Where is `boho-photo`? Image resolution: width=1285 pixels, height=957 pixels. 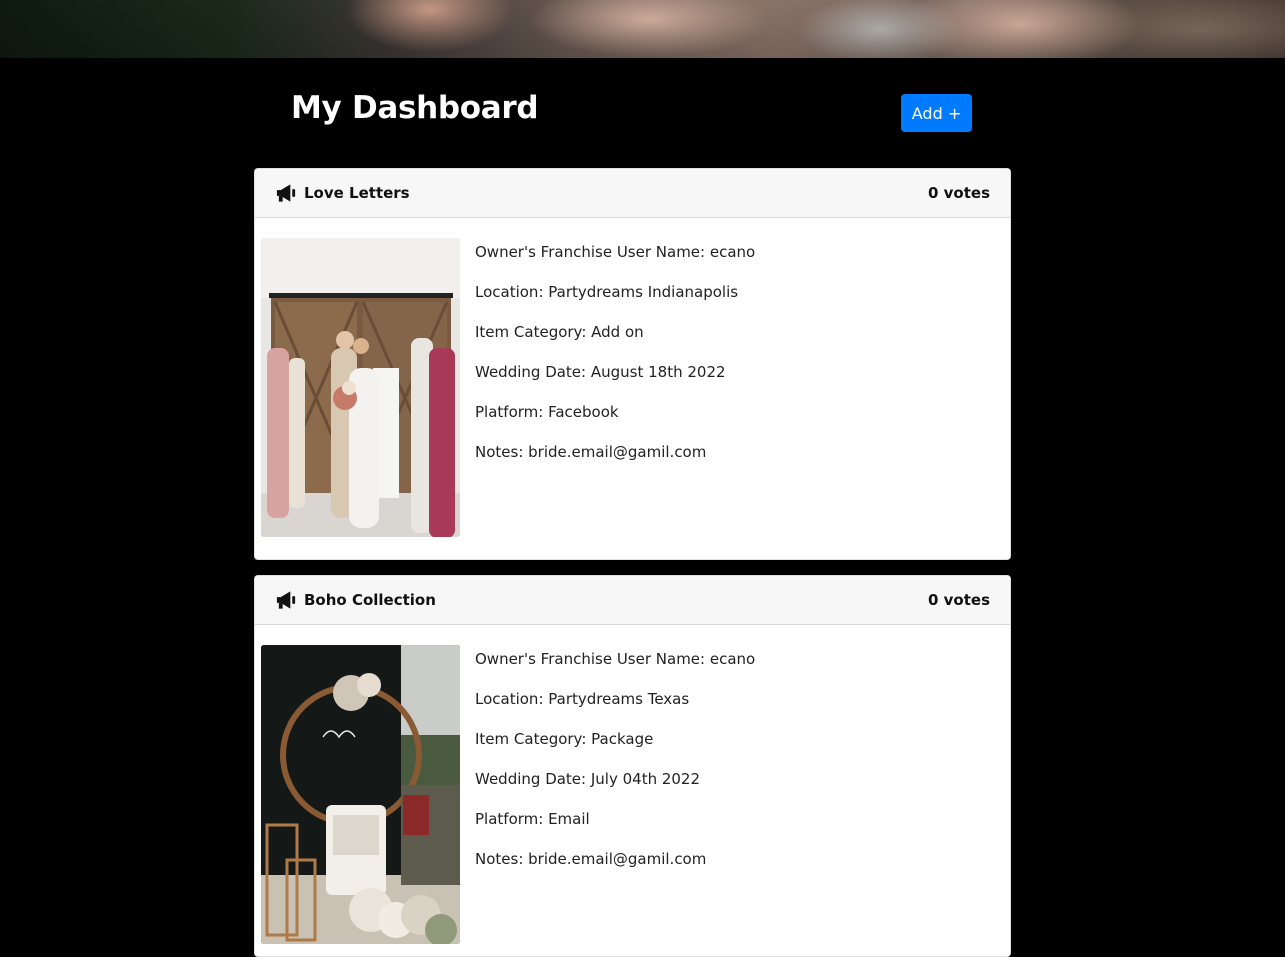 boho-photo is located at coordinates (360, 794).